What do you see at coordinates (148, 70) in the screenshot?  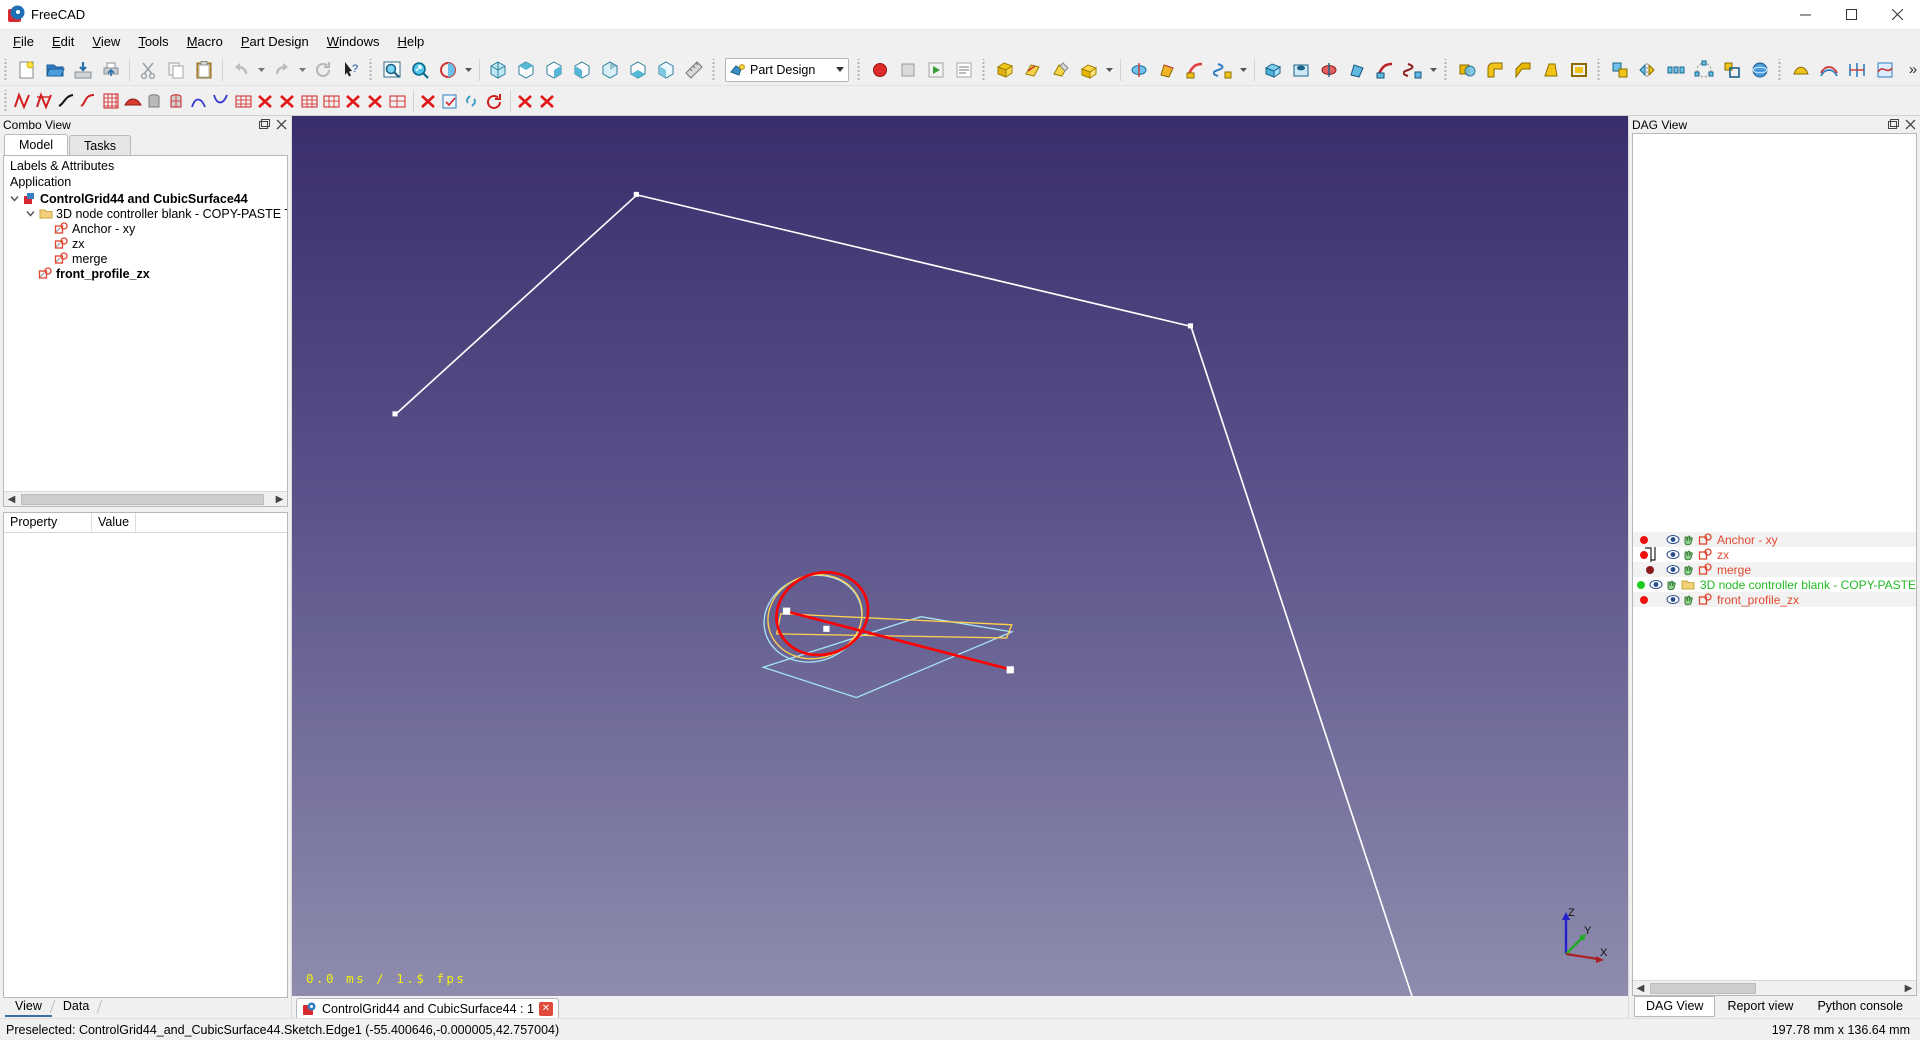 I see `cut-icon` at bounding box center [148, 70].